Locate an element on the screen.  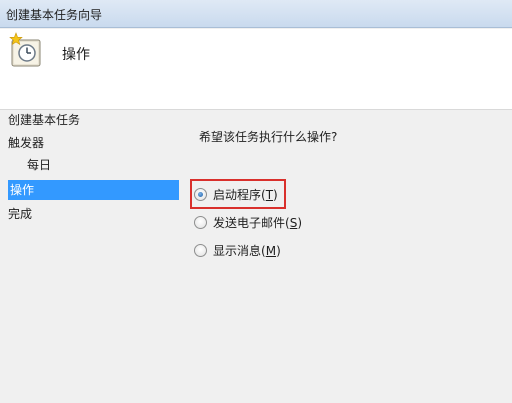
radio-label-show-message: 显示消息(M) is located at coordinates (247, 250).